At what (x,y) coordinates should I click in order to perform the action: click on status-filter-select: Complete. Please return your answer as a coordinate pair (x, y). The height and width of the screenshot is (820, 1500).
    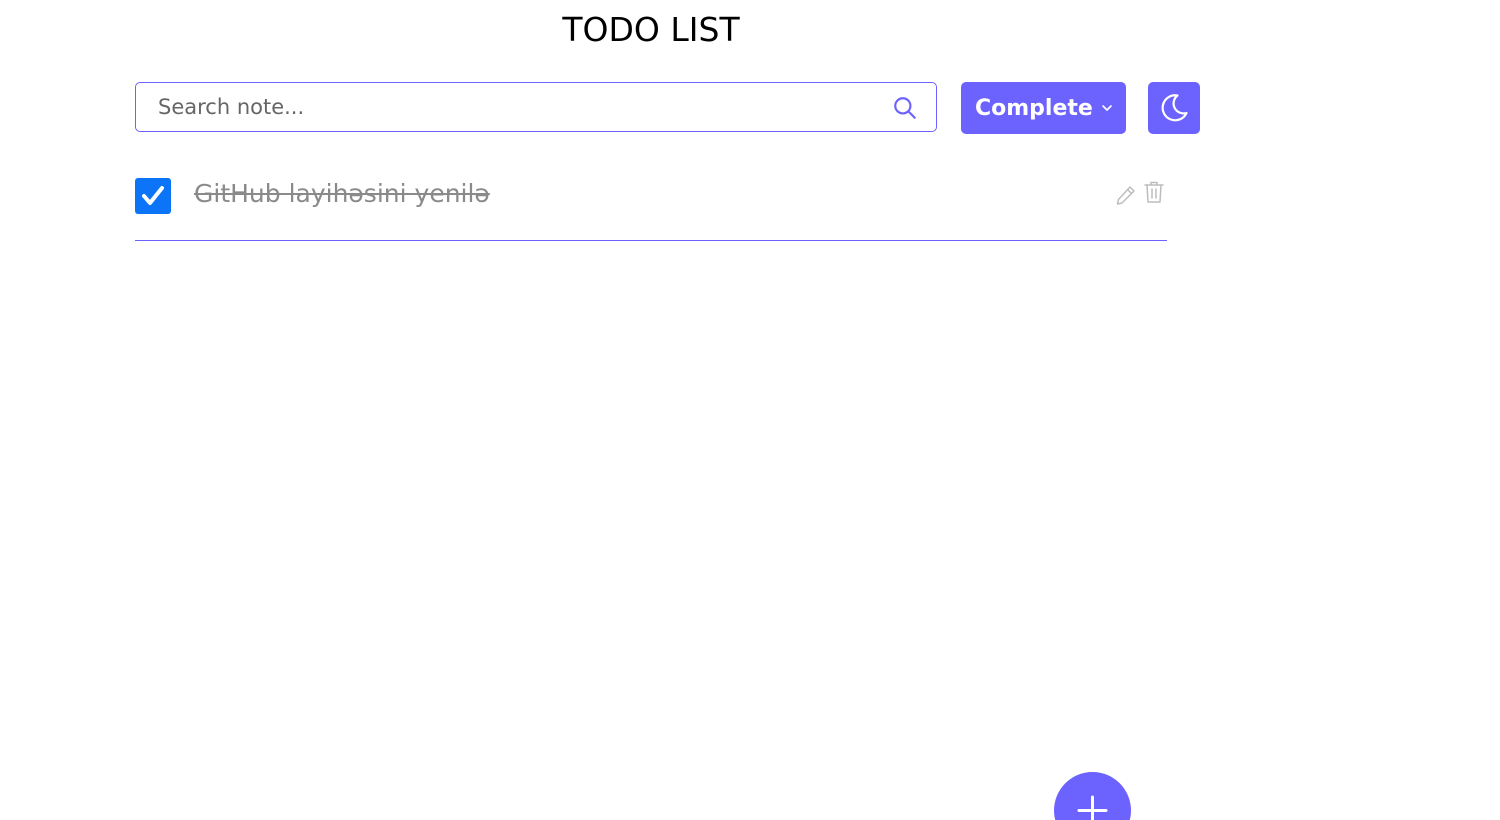
    Looking at the image, I should click on (1043, 108).